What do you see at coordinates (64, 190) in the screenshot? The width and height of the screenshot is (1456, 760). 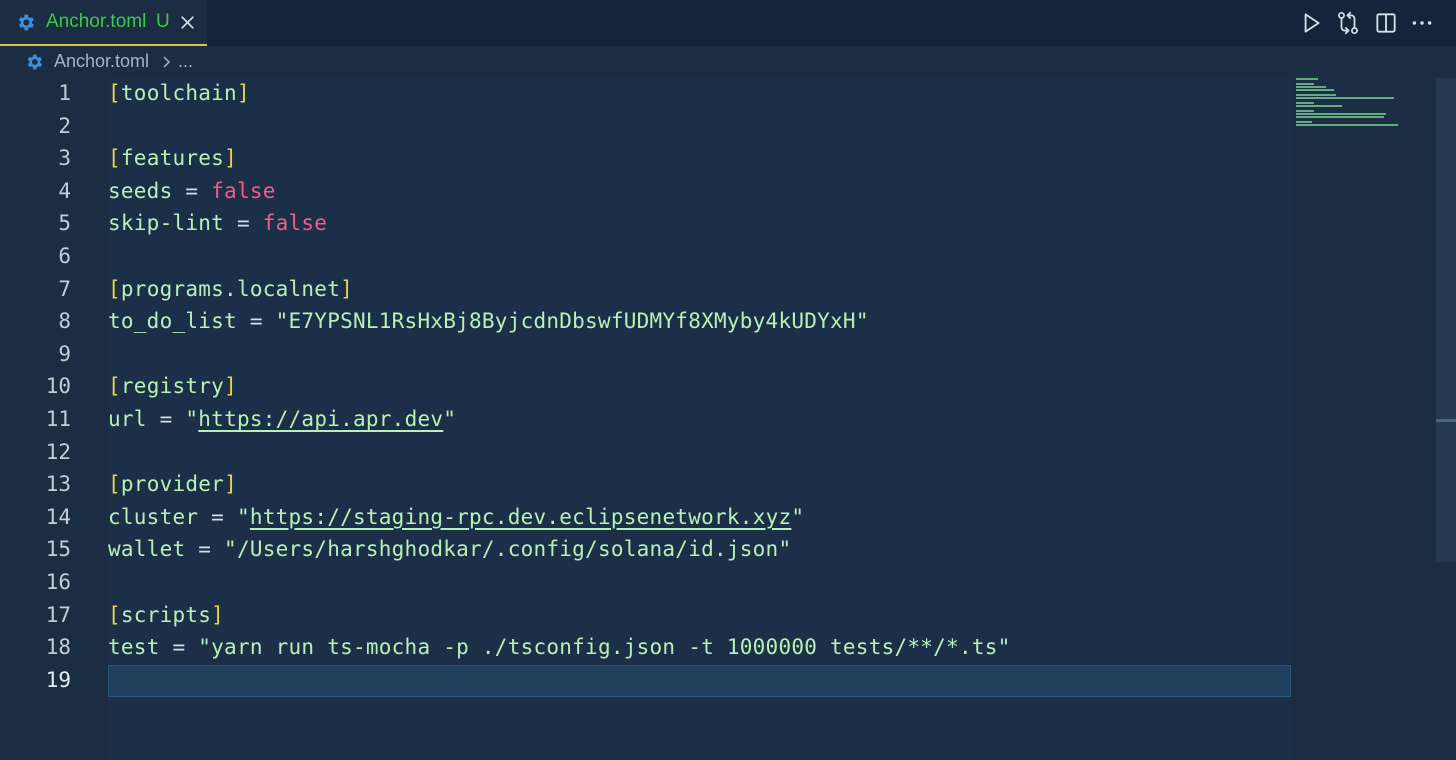 I see `line-number: 4` at bounding box center [64, 190].